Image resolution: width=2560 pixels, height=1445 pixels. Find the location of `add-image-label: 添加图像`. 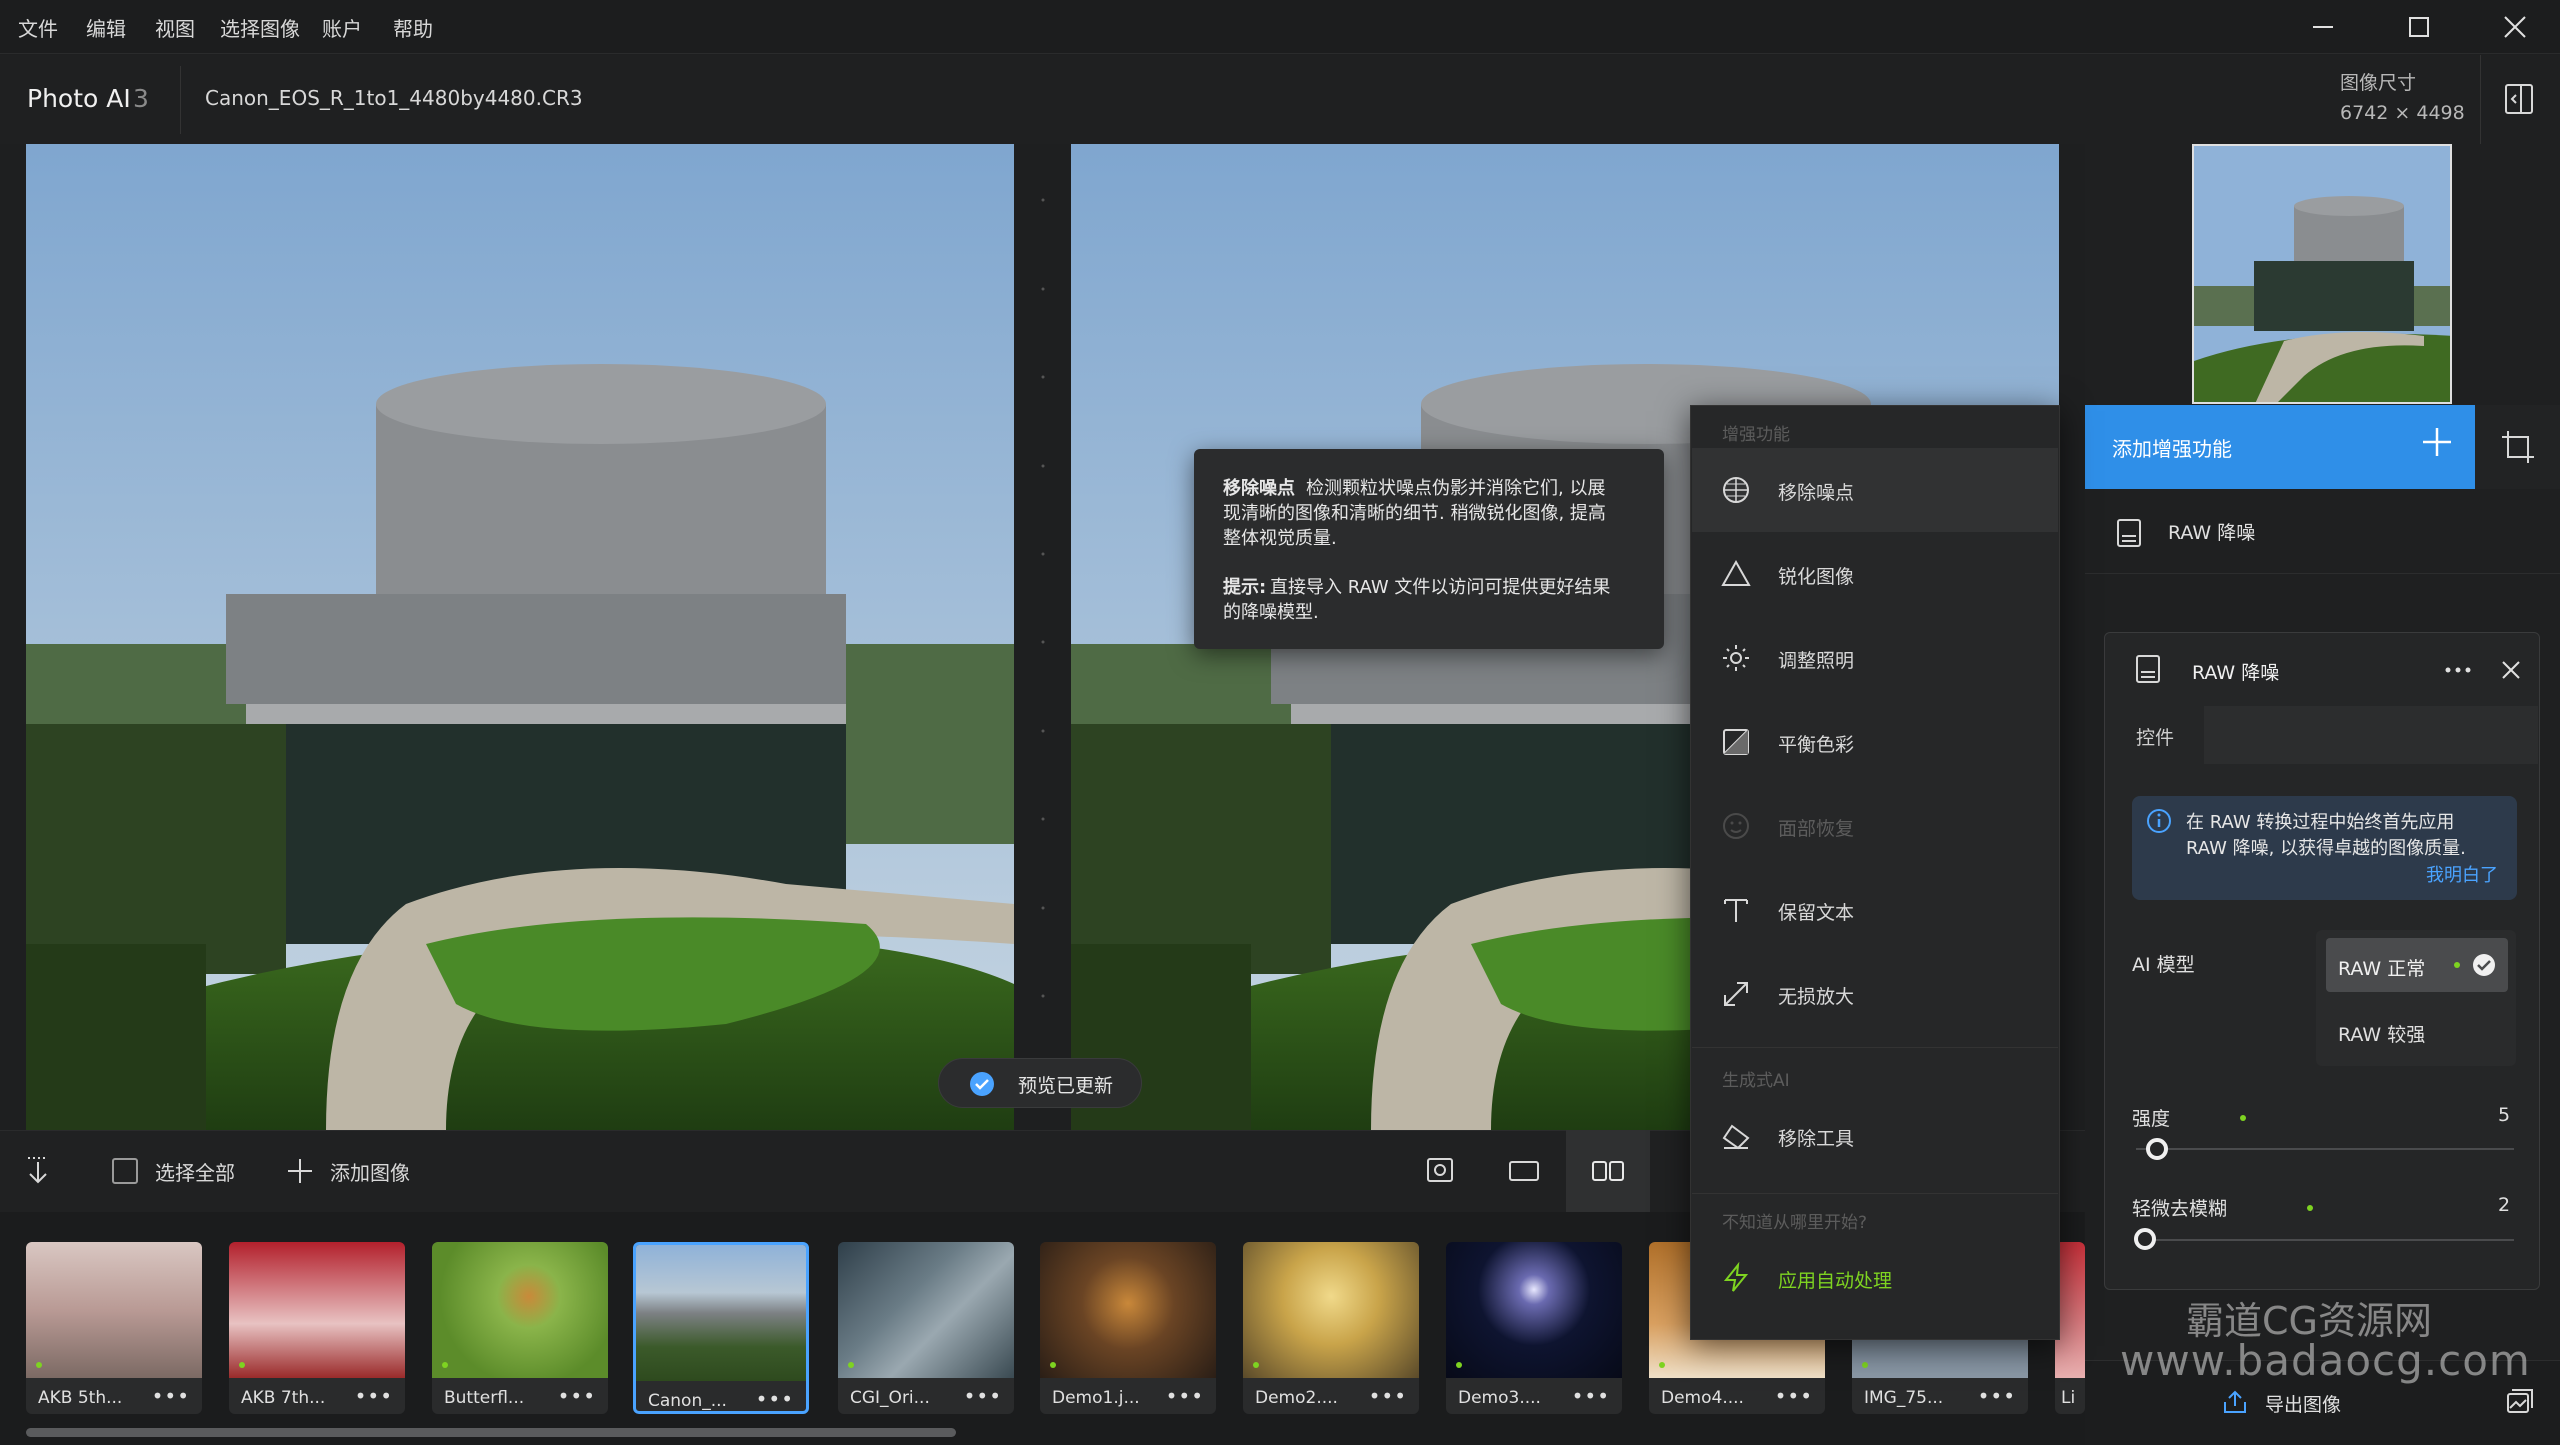

add-image-label: 添加图像 is located at coordinates (370, 1171).